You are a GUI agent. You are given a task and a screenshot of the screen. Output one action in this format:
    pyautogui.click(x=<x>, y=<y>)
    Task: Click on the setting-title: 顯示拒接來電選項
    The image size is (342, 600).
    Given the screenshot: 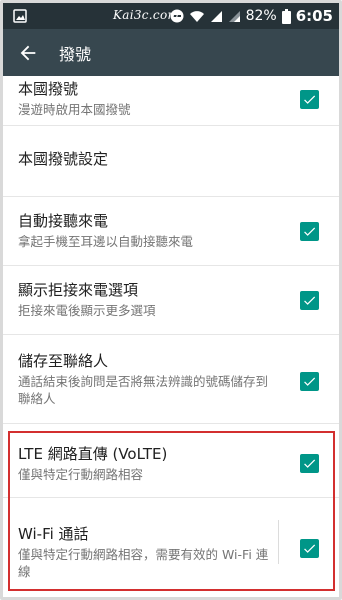 What is the action you would take?
    pyautogui.click(x=78, y=290)
    